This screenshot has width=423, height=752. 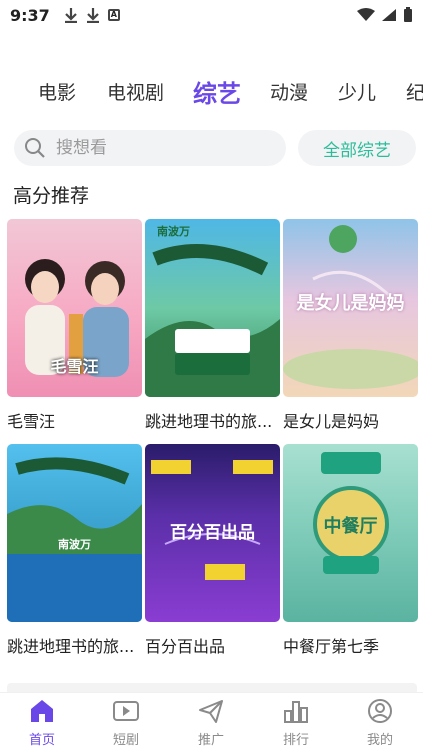 What do you see at coordinates (295, 740) in the screenshot?
I see `nav-ranking-label: 排行` at bounding box center [295, 740].